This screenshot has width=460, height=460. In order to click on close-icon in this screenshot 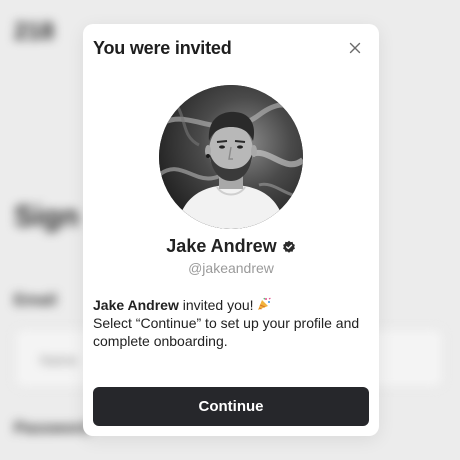, I will do `click(355, 48)`.